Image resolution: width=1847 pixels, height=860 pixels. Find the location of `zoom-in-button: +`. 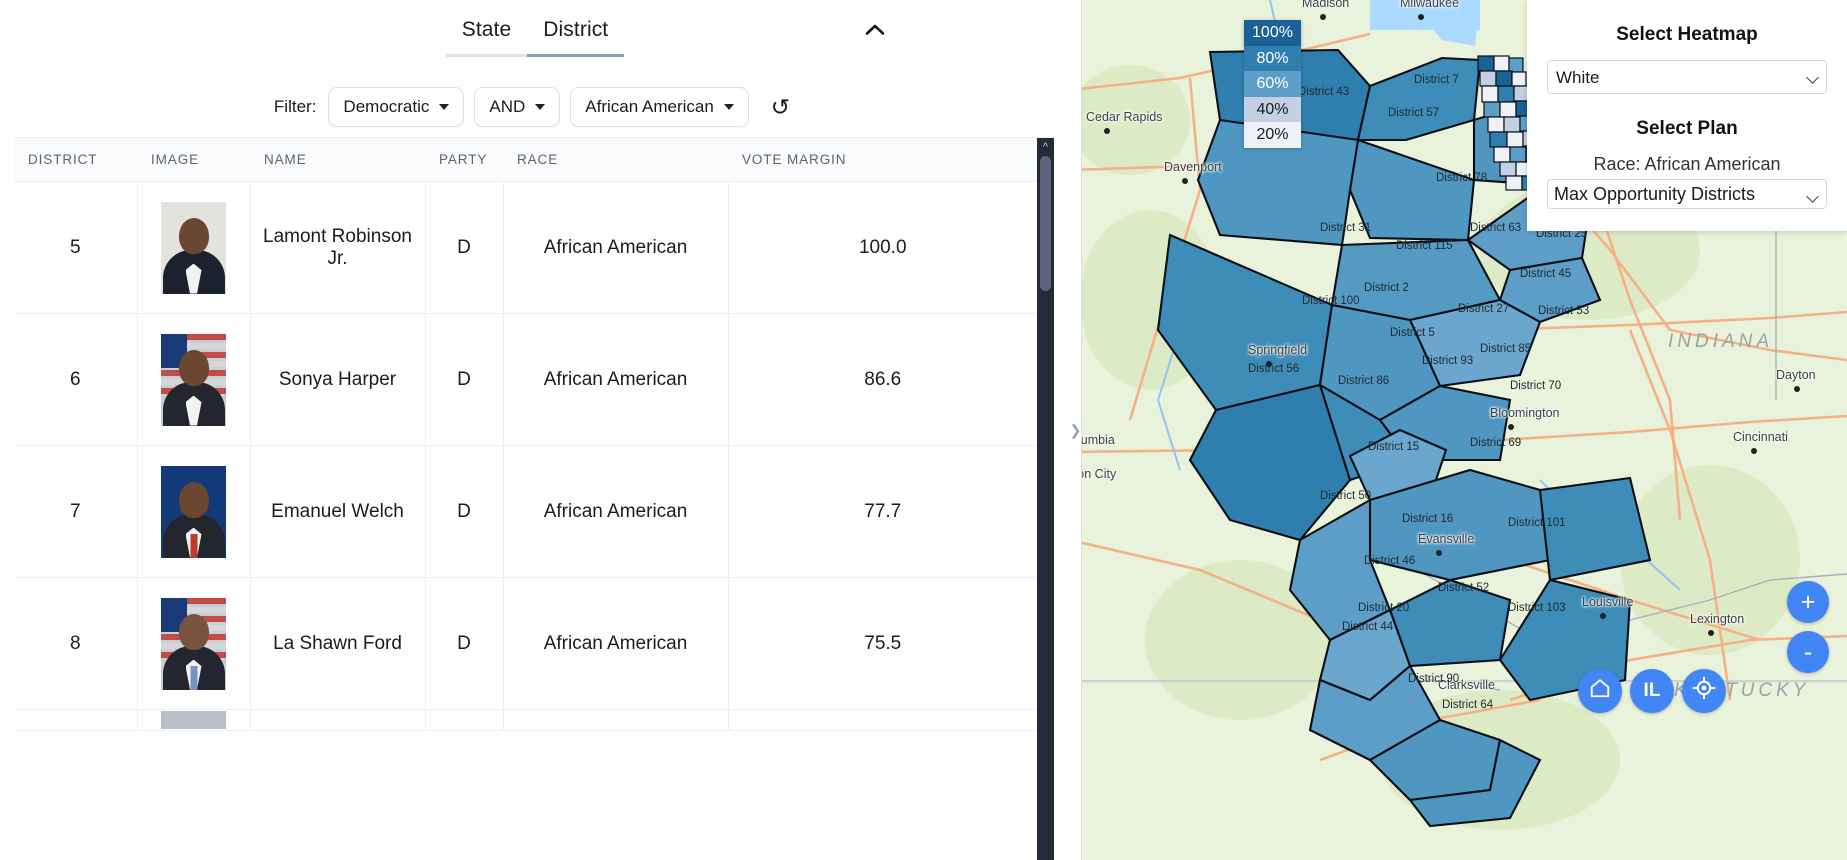

zoom-in-button: + is located at coordinates (1808, 602).